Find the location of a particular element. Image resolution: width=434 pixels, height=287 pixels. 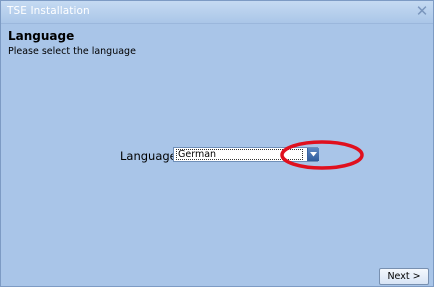

page-header: Language Please select the language is located at coordinates (217, 44).